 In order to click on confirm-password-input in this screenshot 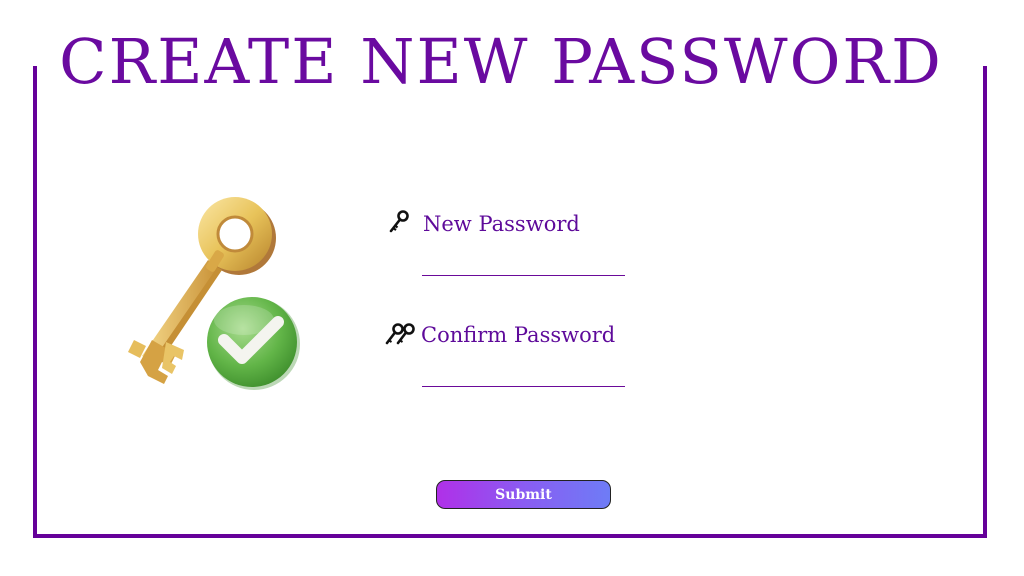, I will do `click(523, 372)`.